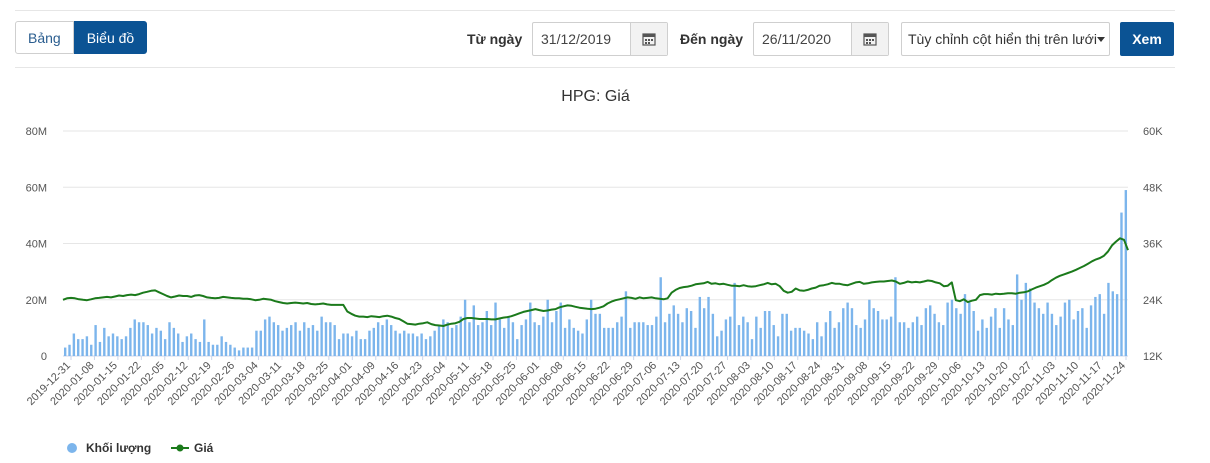  What do you see at coordinates (44, 37) in the screenshot?
I see `tab-table: Bảng` at bounding box center [44, 37].